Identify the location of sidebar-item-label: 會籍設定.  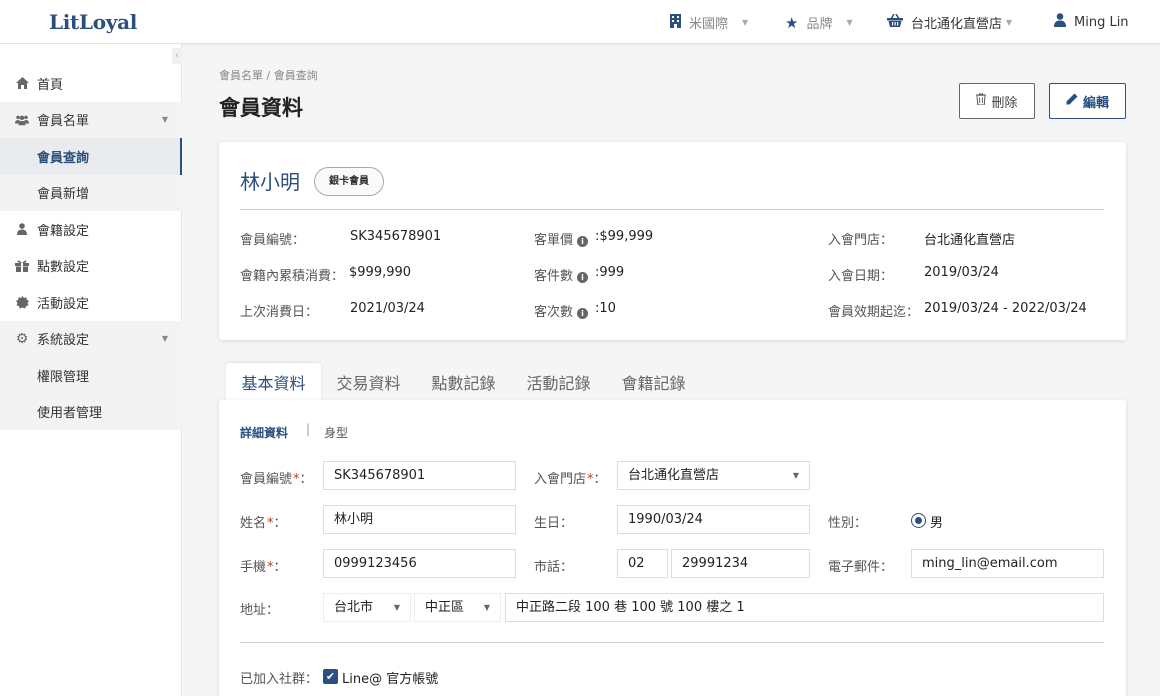
(63, 231).